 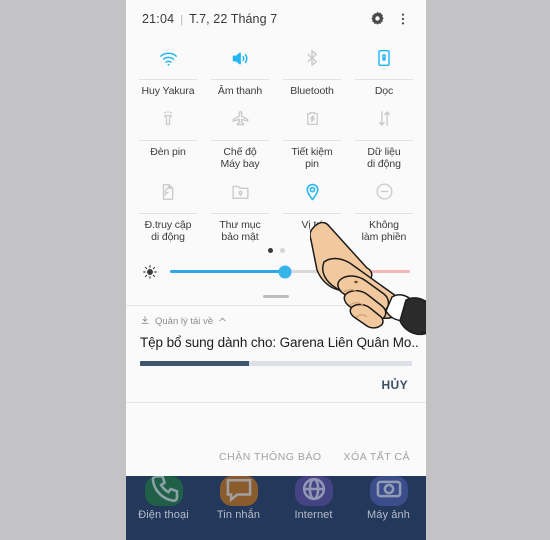 What do you see at coordinates (228, 271) in the screenshot?
I see `brightness-fill` at bounding box center [228, 271].